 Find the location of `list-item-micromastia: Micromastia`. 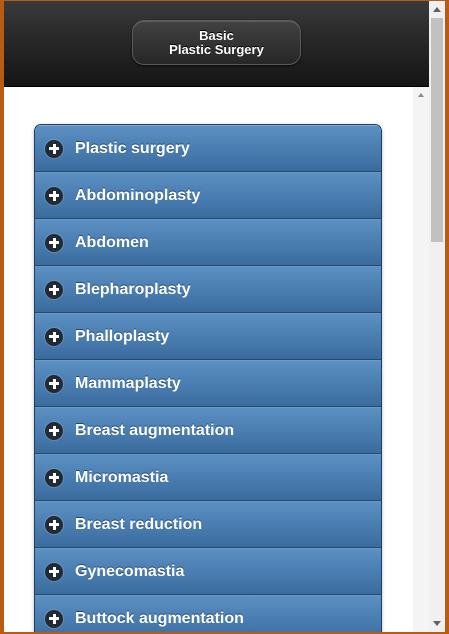

list-item-micromastia: Micromastia is located at coordinates (208, 477).